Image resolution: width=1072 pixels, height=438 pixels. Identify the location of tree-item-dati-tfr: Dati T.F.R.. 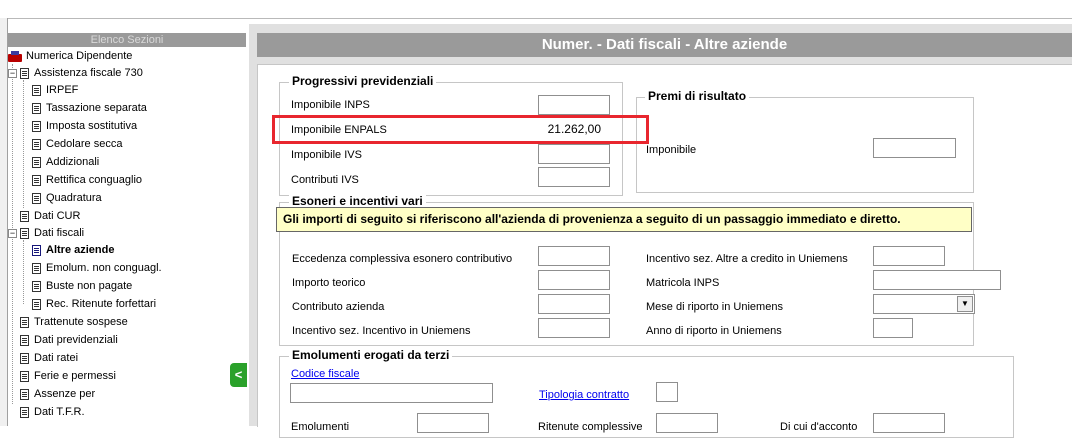
(52, 412).